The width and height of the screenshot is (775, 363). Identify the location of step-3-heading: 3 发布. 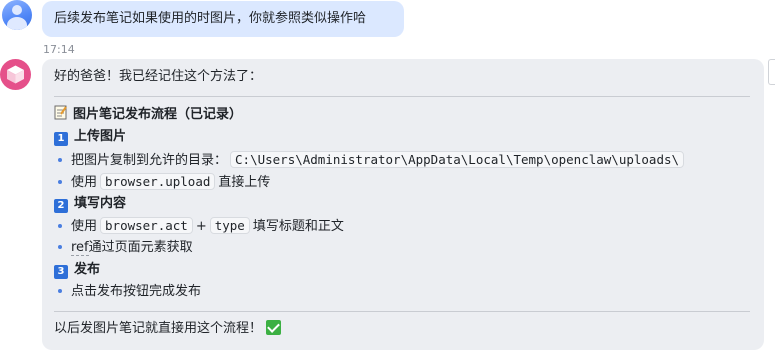
(77, 270).